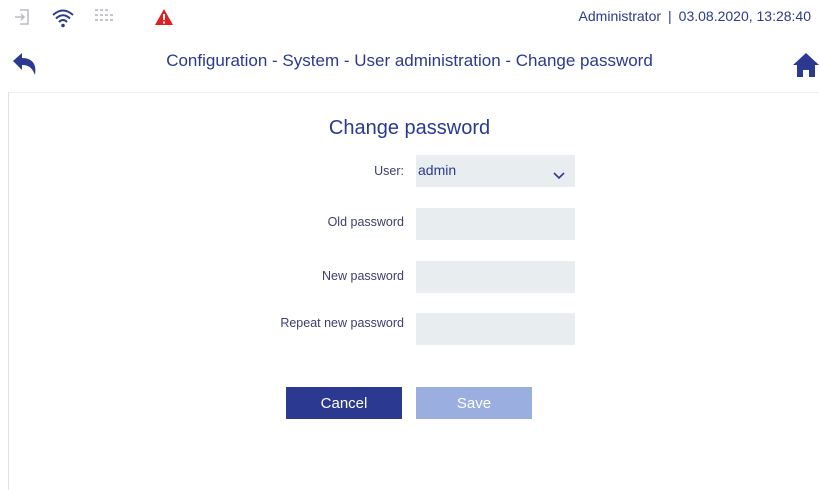 This screenshot has height=490, width=819. Describe the element at coordinates (389, 171) in the screenshot. I see `user-label: User:` at that location.